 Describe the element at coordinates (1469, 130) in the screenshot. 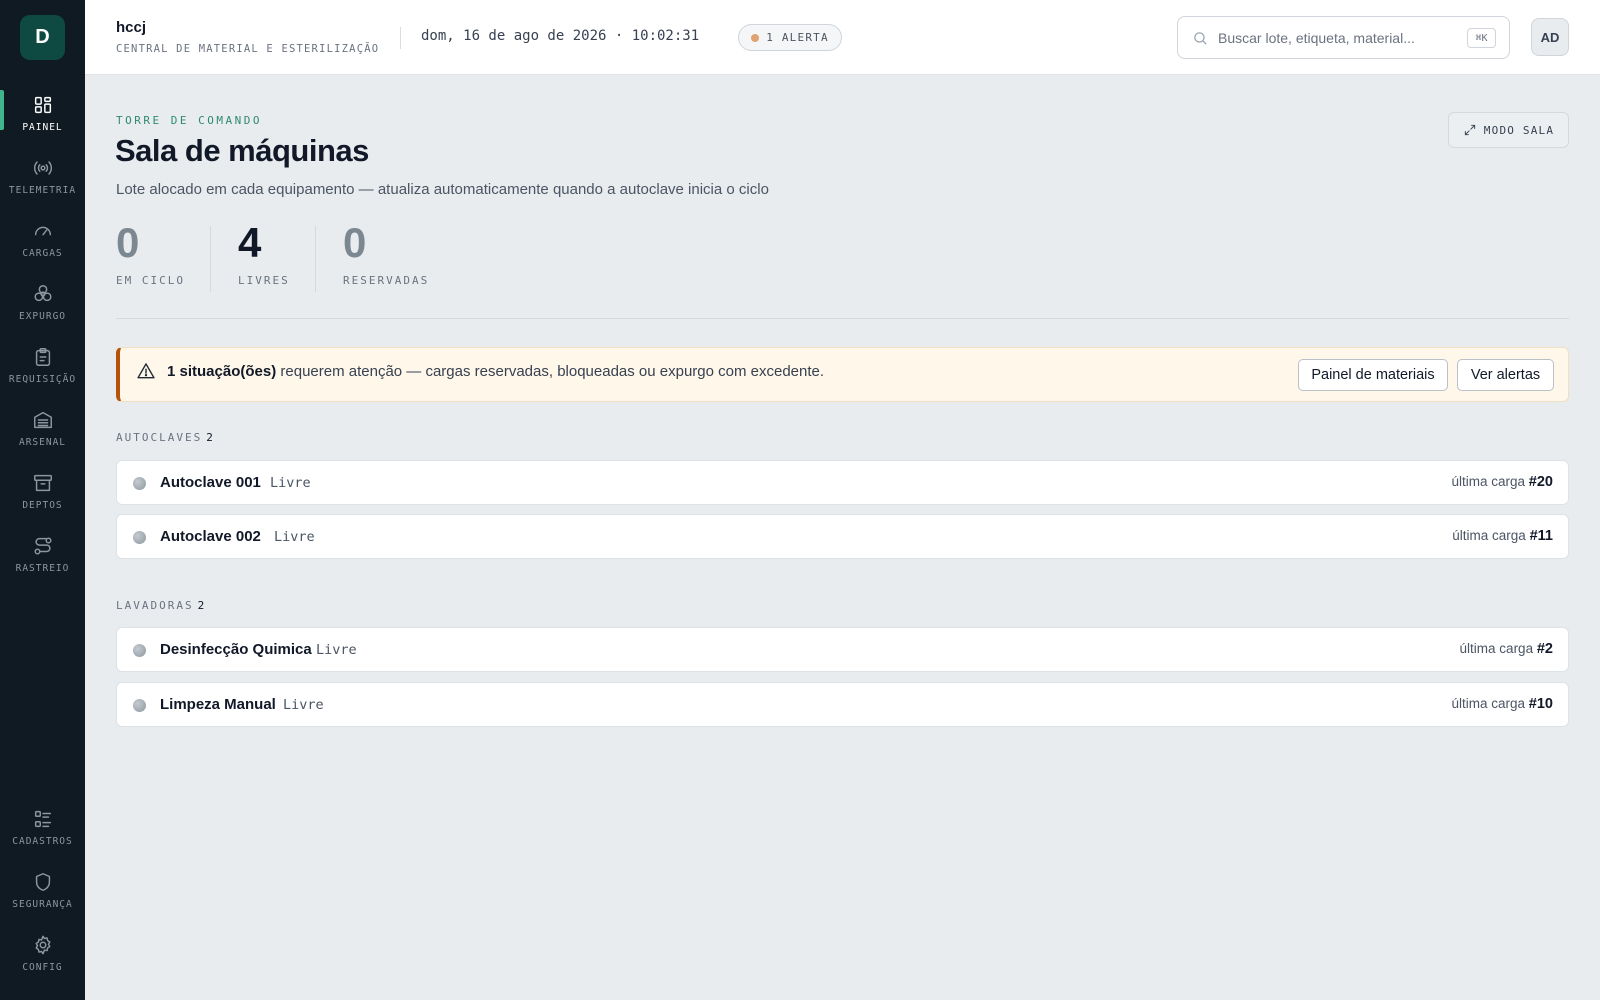

I see `expand-icon` at that location.